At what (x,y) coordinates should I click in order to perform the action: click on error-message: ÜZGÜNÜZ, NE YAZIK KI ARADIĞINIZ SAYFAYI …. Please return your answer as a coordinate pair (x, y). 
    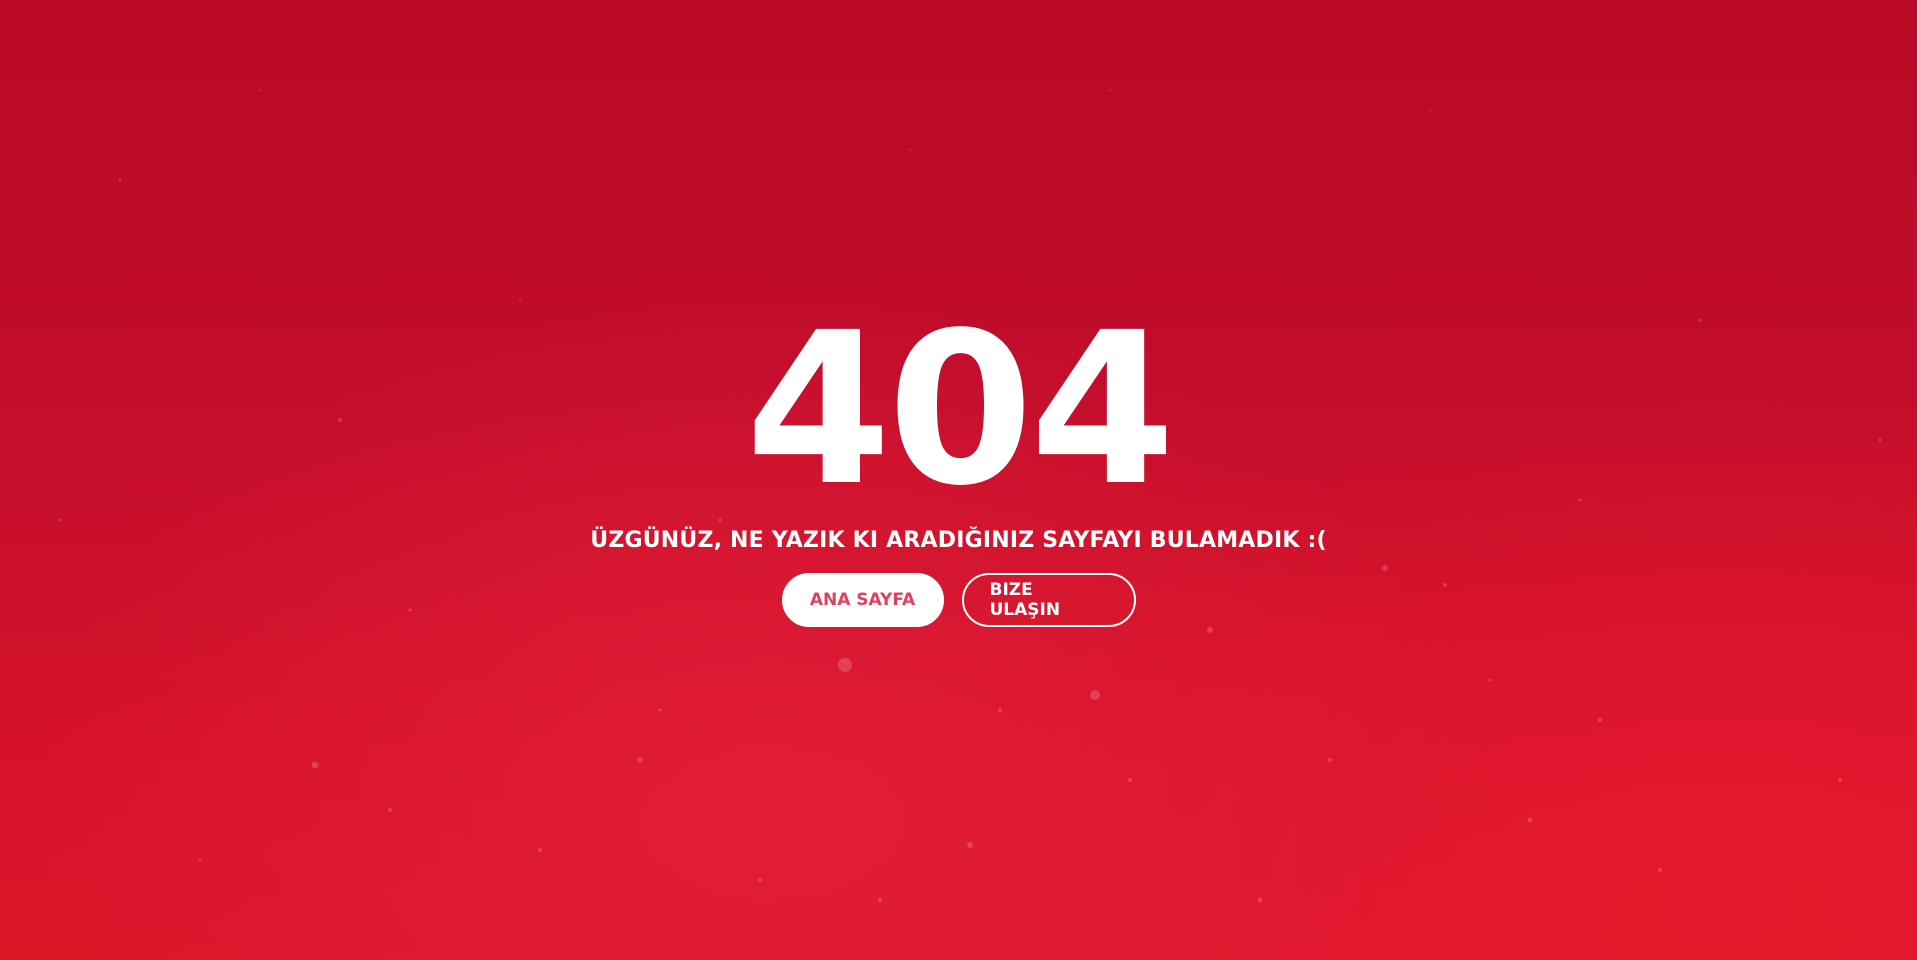
    Looking at the image, I should click on (958, 540).